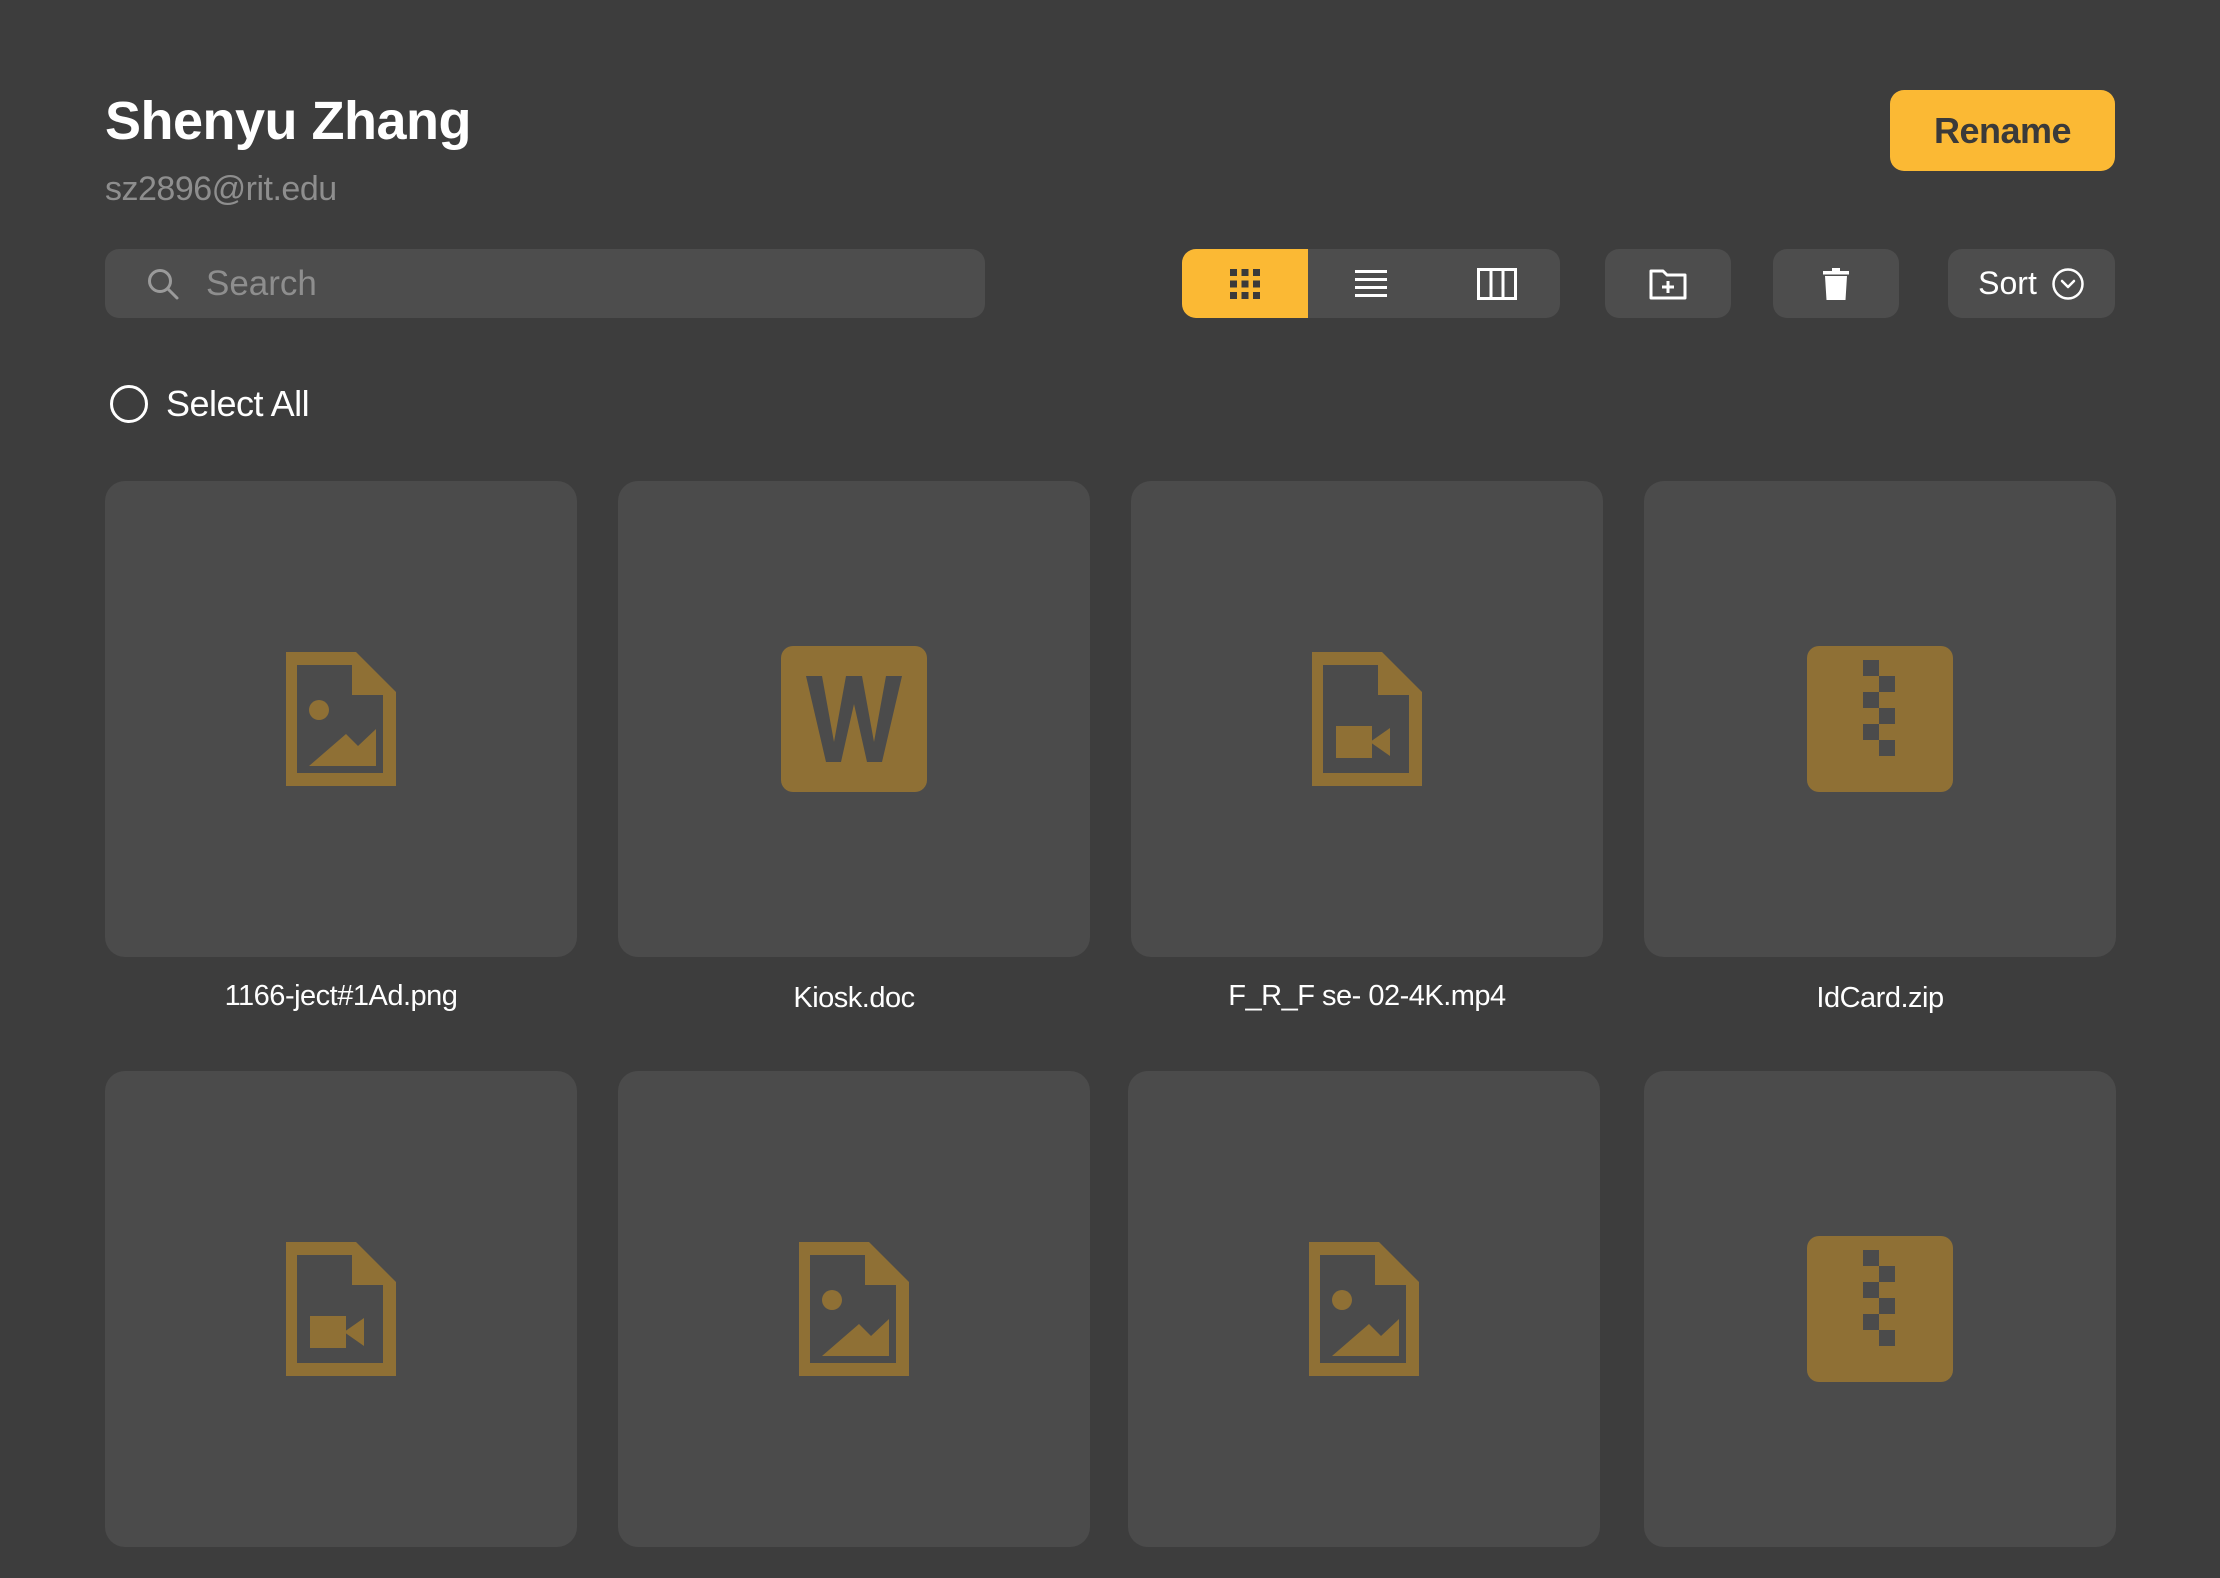 The height and width of the screenshot is (1578, 2220). Describe the element at coordinates (854, 998) in the screenshot. I see `file-name: Kiosk.doc` at that location.